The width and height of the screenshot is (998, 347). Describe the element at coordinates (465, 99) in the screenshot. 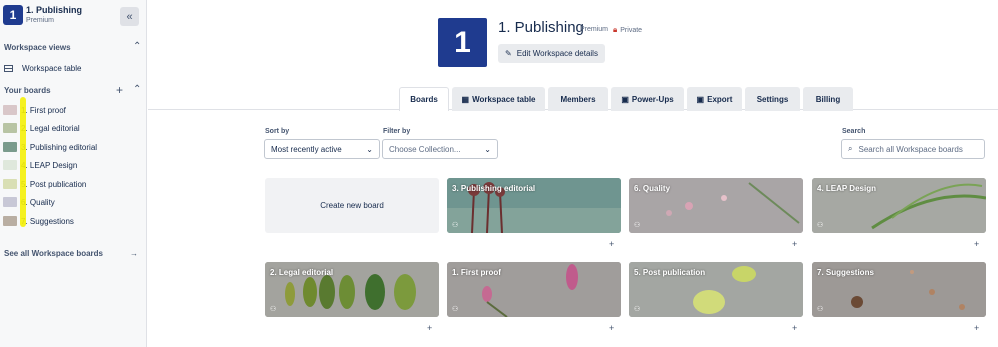

I see `table-icon: ▦` at that location.